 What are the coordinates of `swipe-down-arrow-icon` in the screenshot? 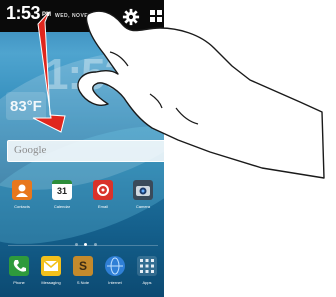 It's located at (49, 72).